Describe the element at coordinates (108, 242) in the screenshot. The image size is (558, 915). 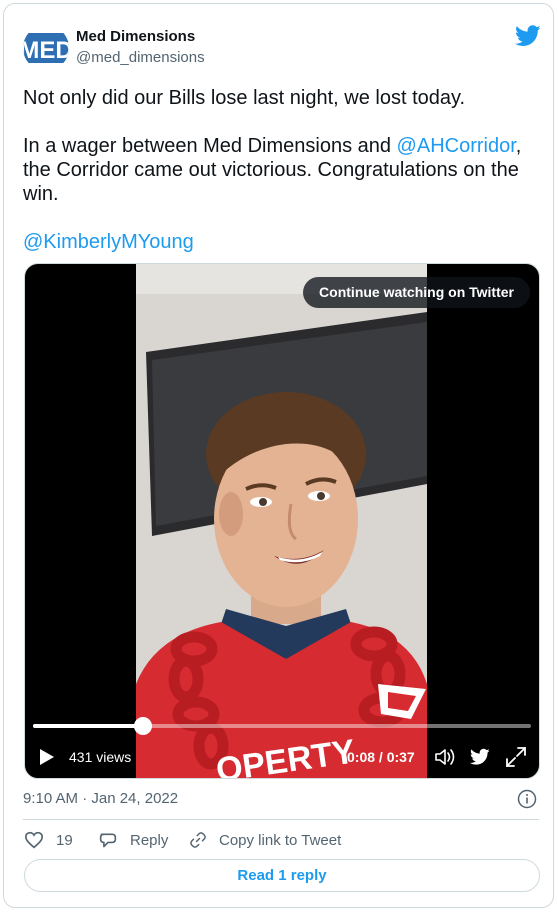
I see `mention-kimberlymyoung: @KimberlyMYoung` at that location.